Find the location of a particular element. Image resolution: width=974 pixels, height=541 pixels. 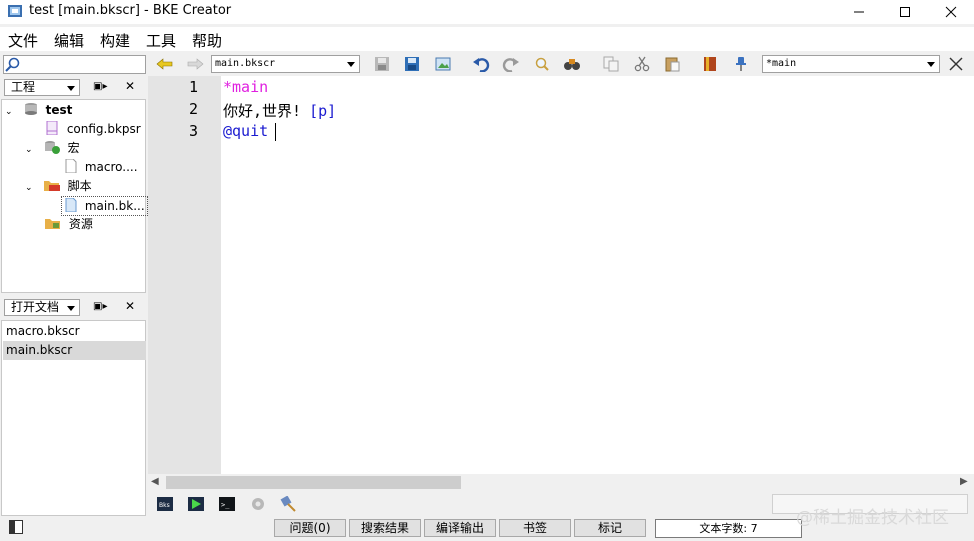

project-panel-header: 工程 ▣▸ ✕ is located at coordinates (73, 88).